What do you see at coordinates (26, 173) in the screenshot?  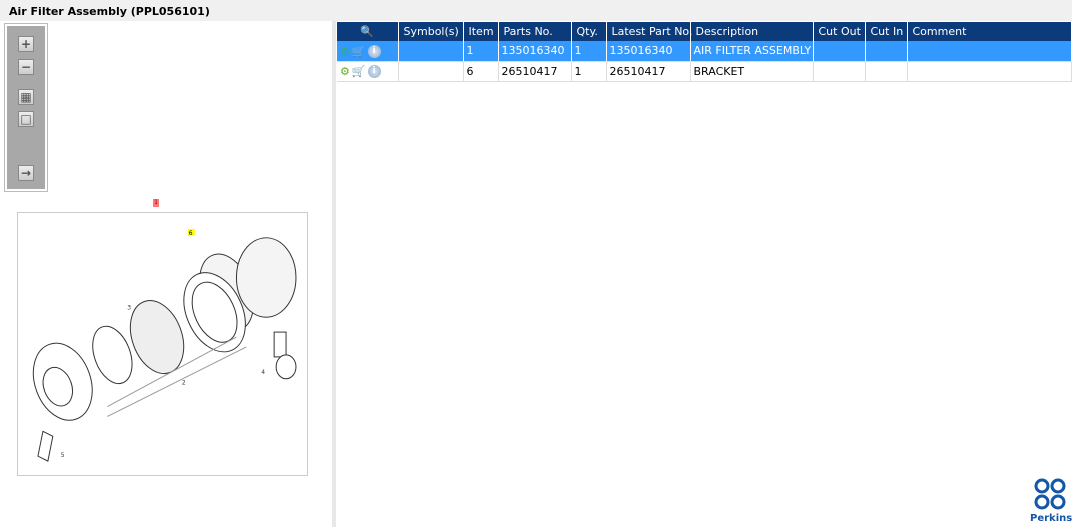 I see `export-button: →` at bounding box center [26, 173].